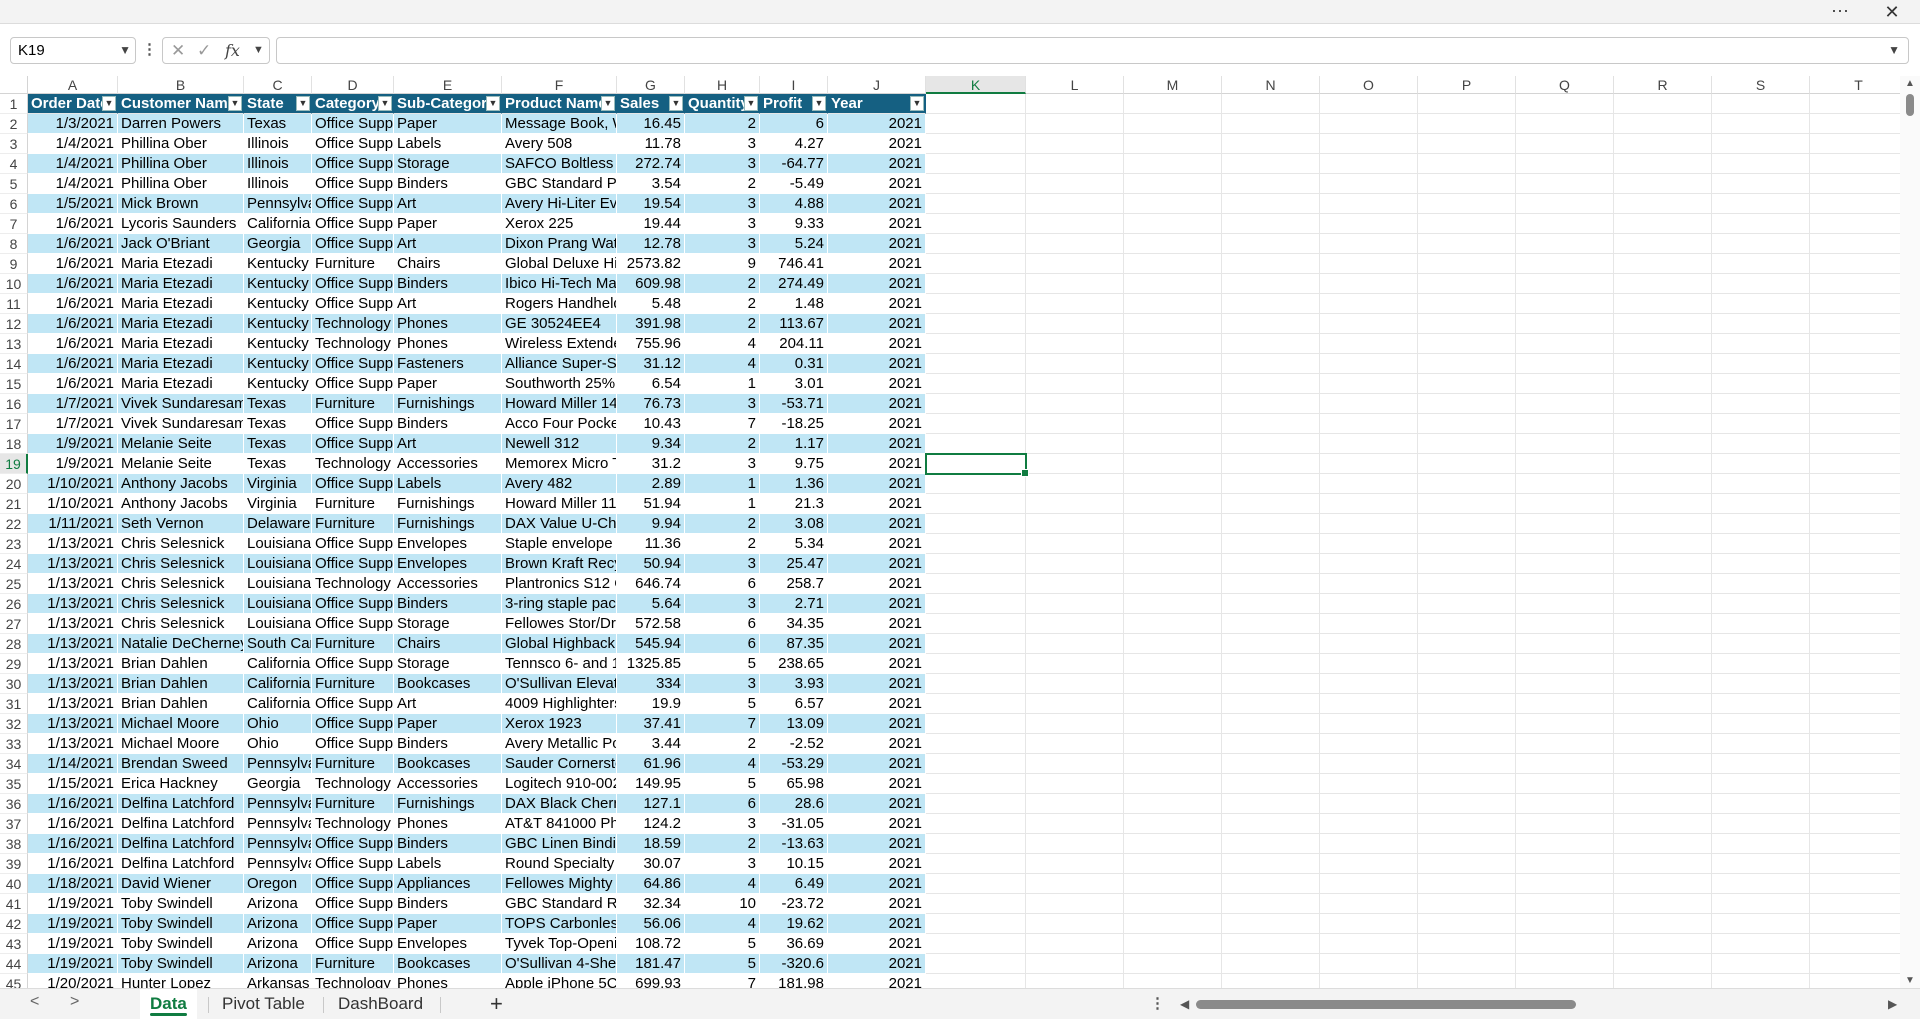 The height and width of the screenshot is (1019, 1920). I want to click on table-cell: Toby Swindell, so click(181, 904).